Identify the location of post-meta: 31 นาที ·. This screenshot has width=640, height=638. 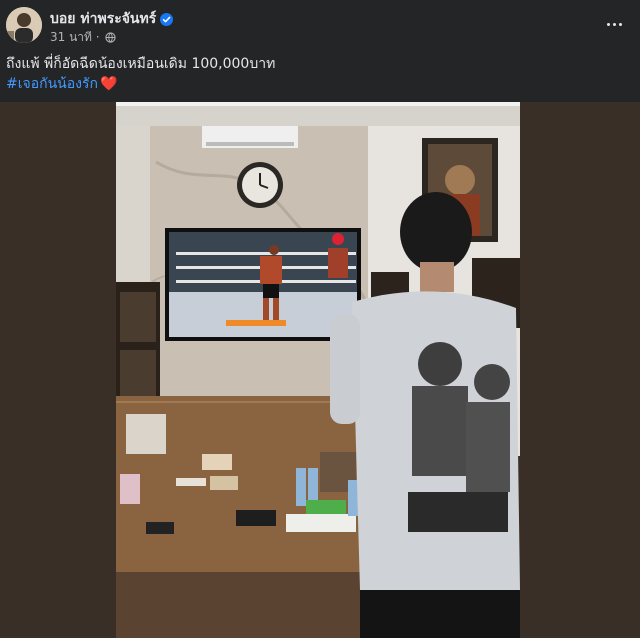
(83, 37).